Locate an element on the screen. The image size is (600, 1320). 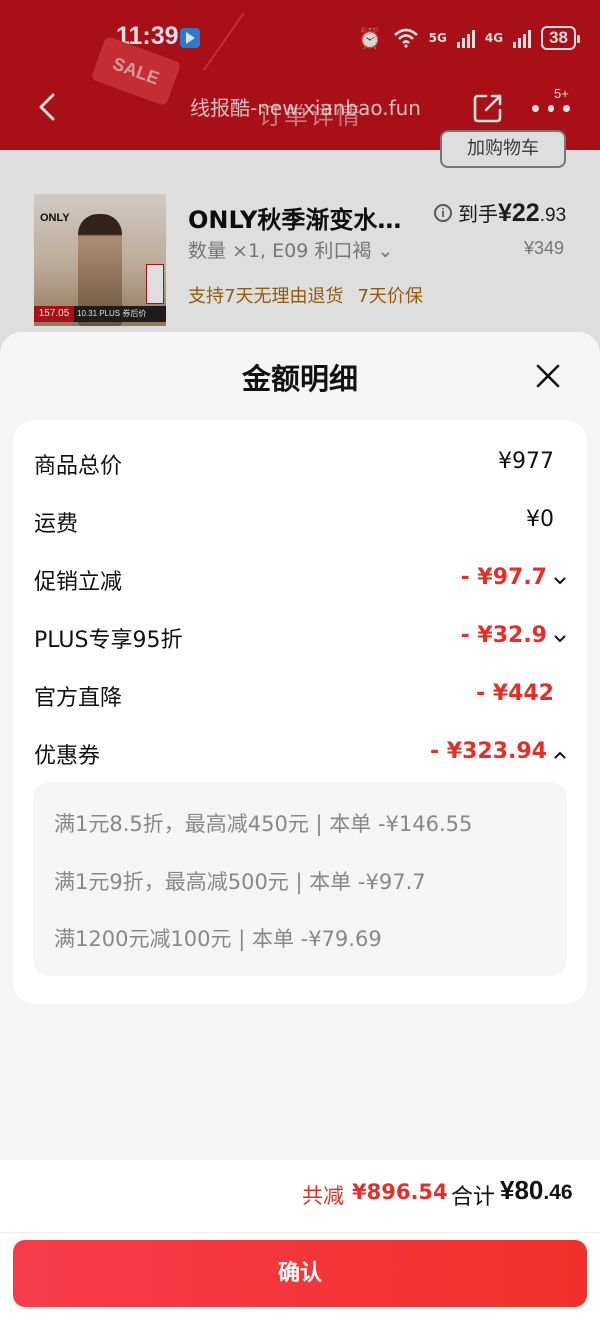
sheet-title: 金额明细 is located at coordinates (299, 379).